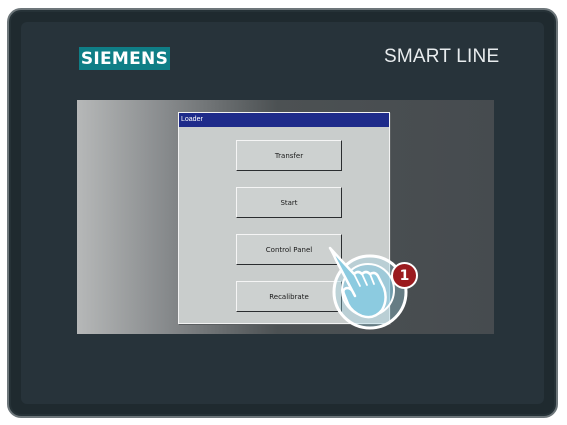 This screenshot has width=567, height=425. What do you see at coordinates (124, 58) in the screenshot?
I see `brand-logo: SIEMENS` at bounding box center [124, 58].